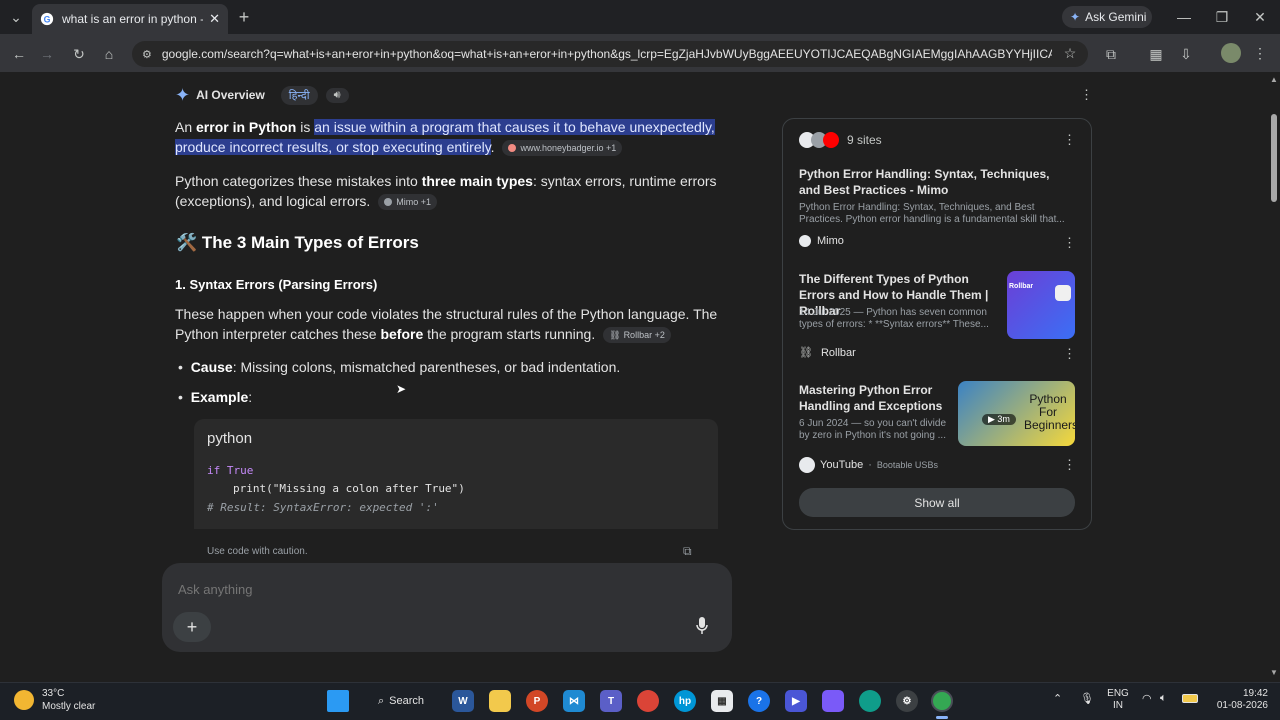 This screenshot has height=720, width=1280. Describe the element at coordinates (109, 54) in the screenshot. I see `home-button: ⌂` at that location.